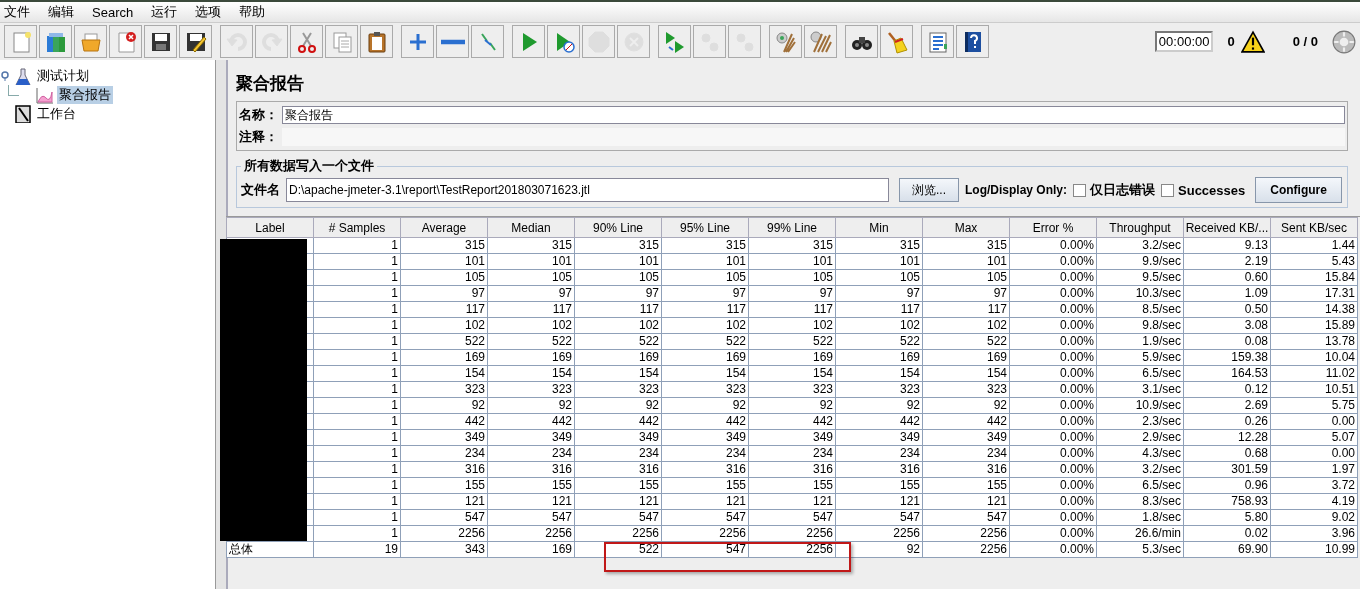  I want to click on name-field: 聚合报告, so click(813, 115).